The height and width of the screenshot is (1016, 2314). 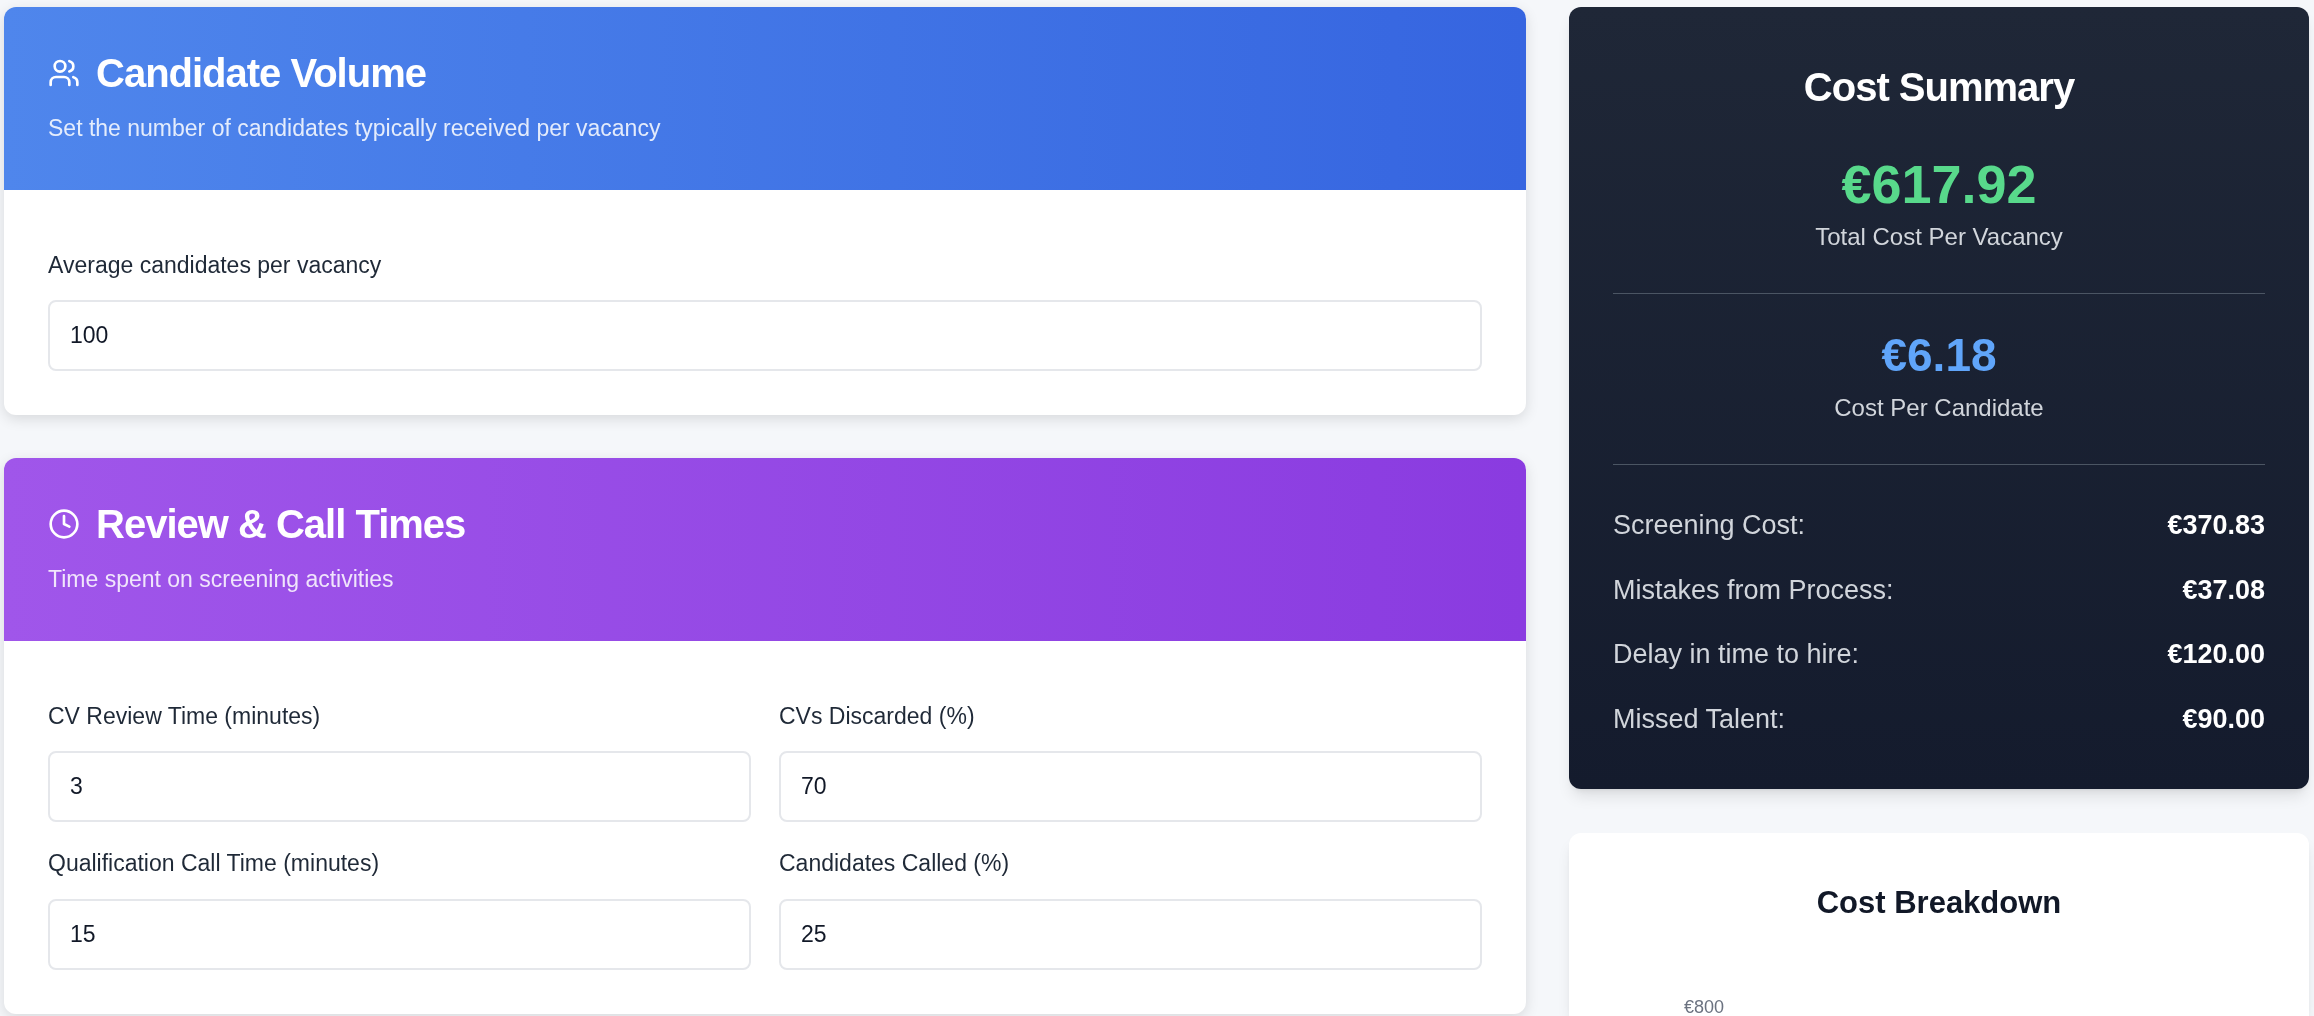 I want to click on section-title: Review & Call Times, so click(x=281, y=524).